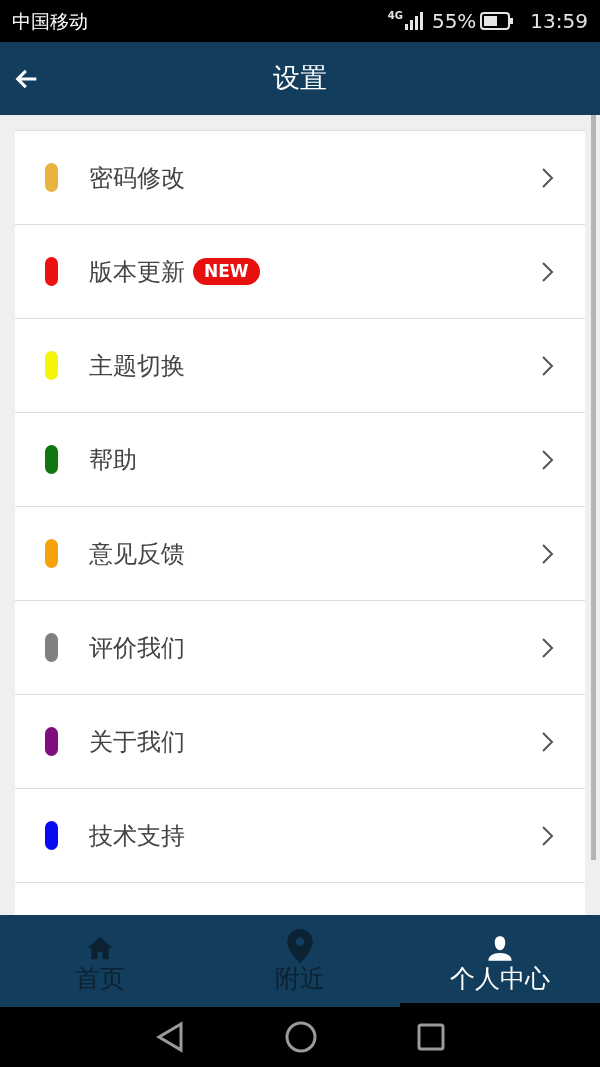 This screenshot has height=1067, width=600. What do you see at coordinates (137, 178) in the screenshot?
I see `row-label: 密码修改` at bounding box center [137, 178].